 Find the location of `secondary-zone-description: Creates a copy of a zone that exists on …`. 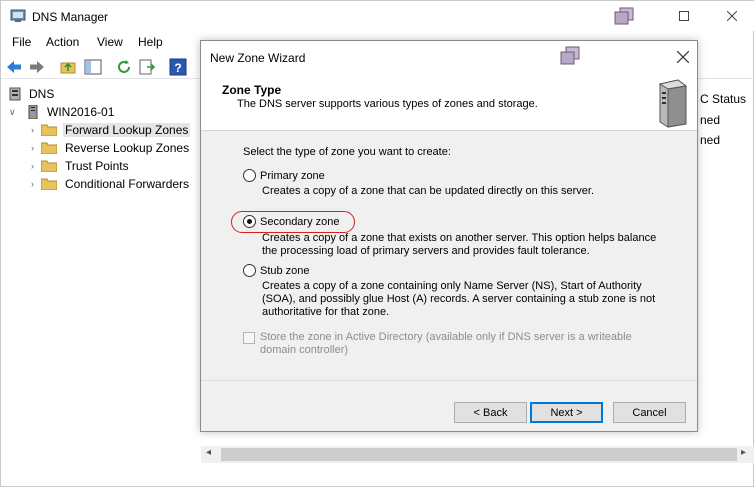

secondary-zone-description: Creates a copy of a zone that exists on … is located at coordinates (459, 244).